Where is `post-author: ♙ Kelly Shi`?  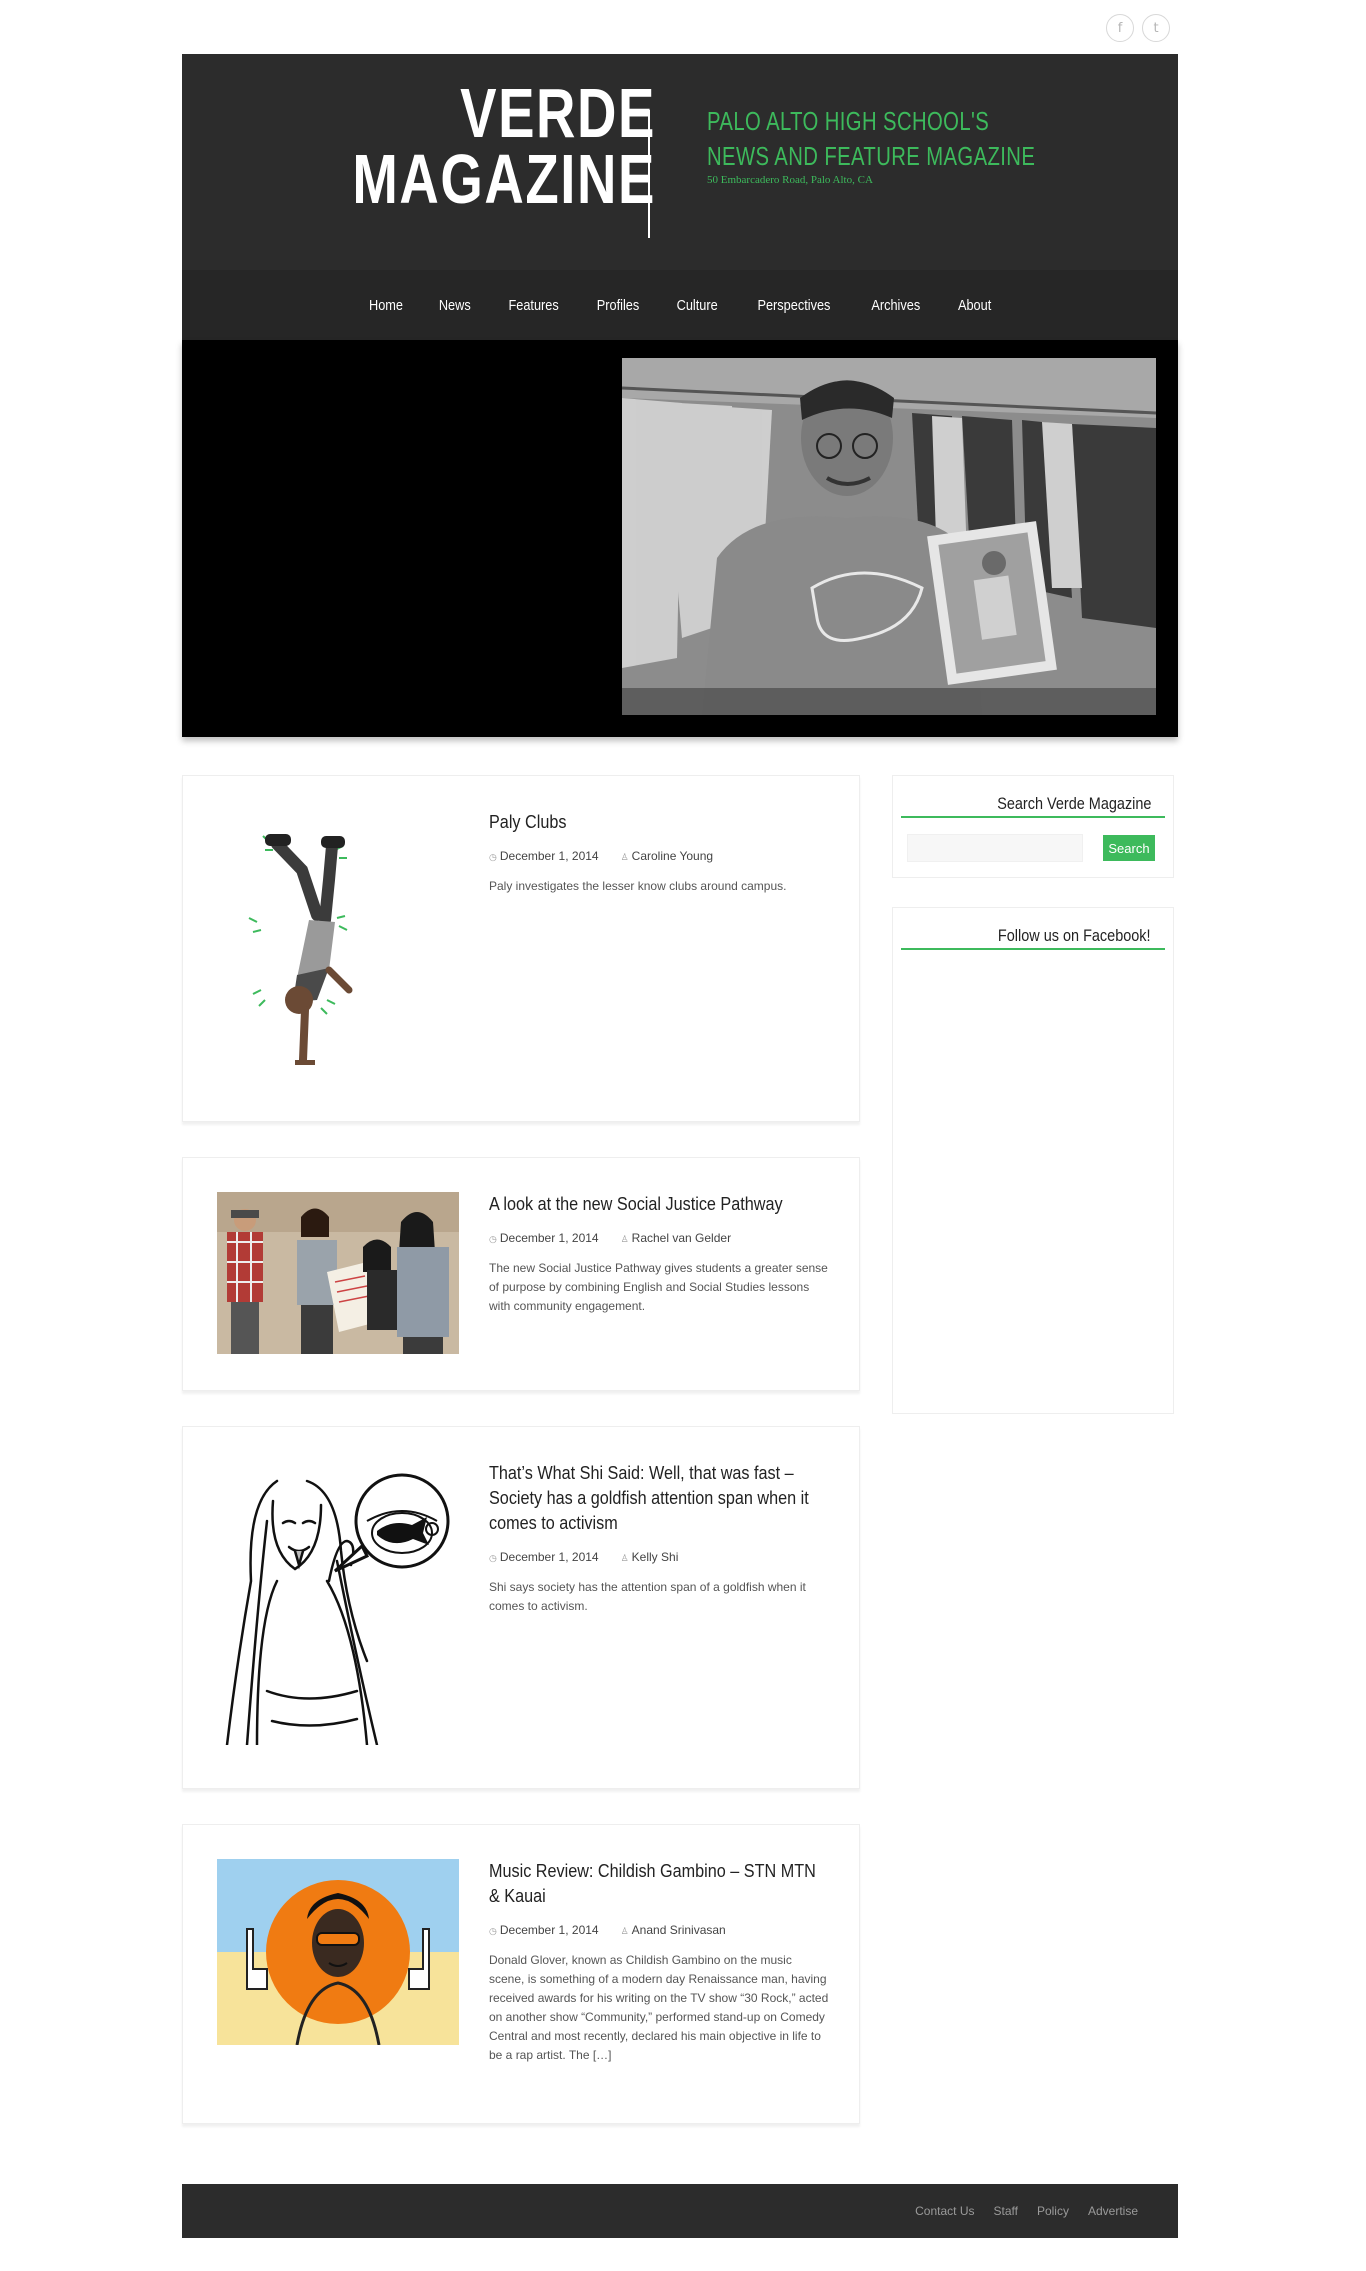 post-author: ♙ Kelly Shi is located at coordinates (650, 1557).